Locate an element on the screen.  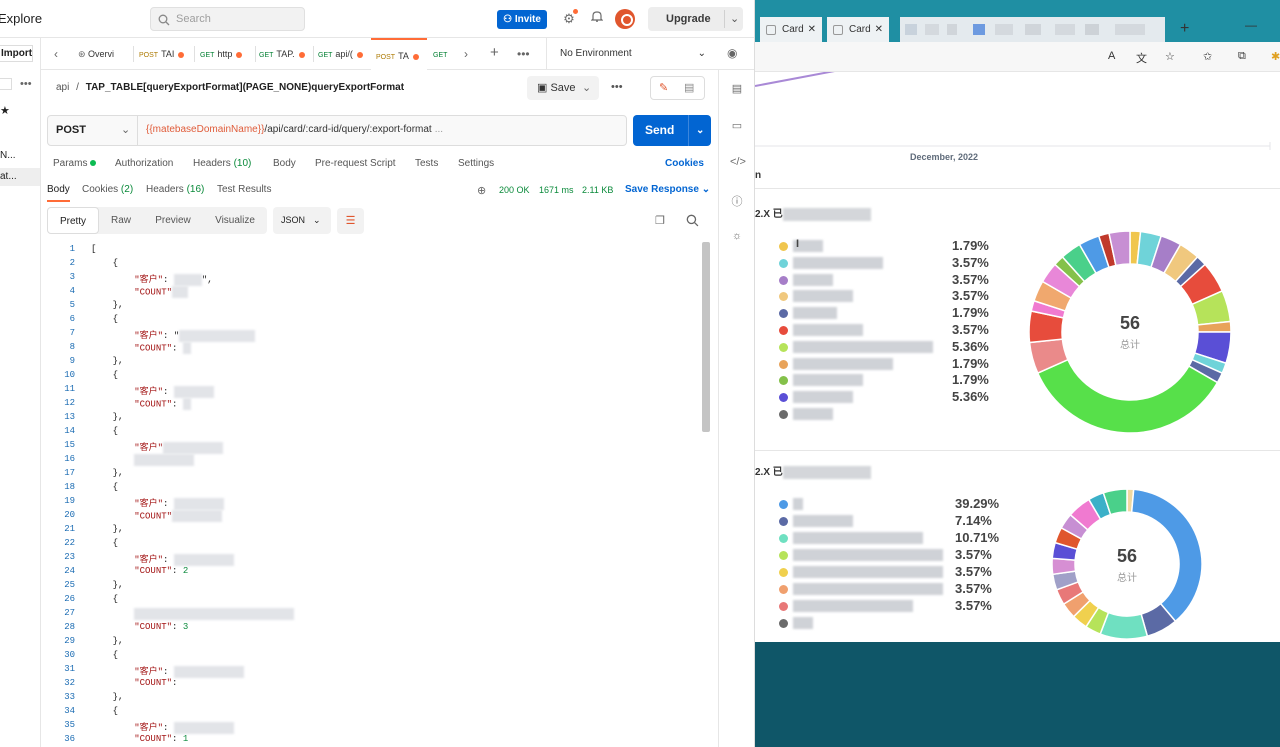
copy-icon: ❐ is located at coordinates (660, 220).